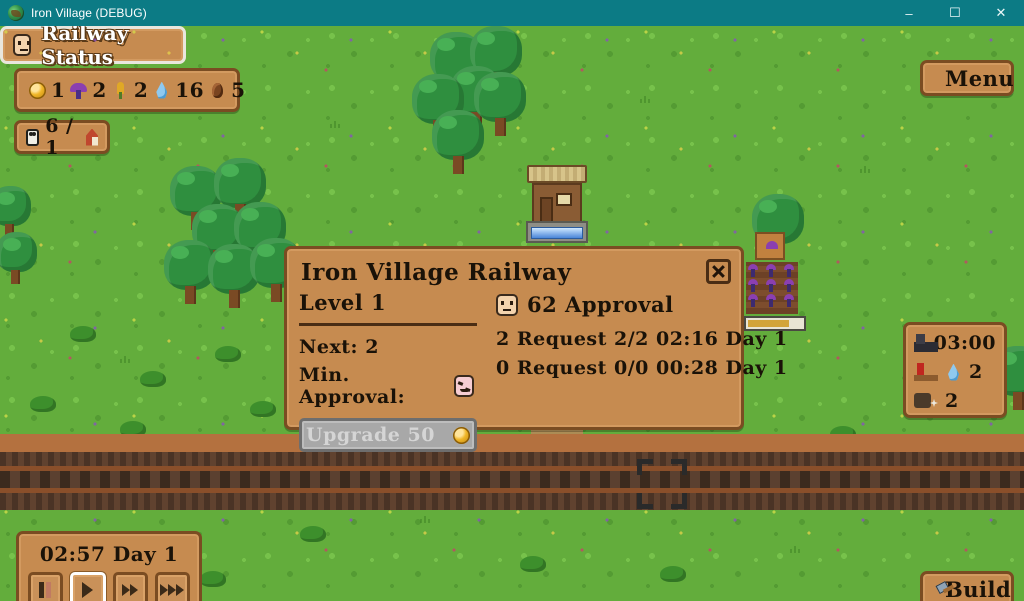 The height and width of the screenshot is (601, 1024). I want to click on railway-track, so click(512, 481).